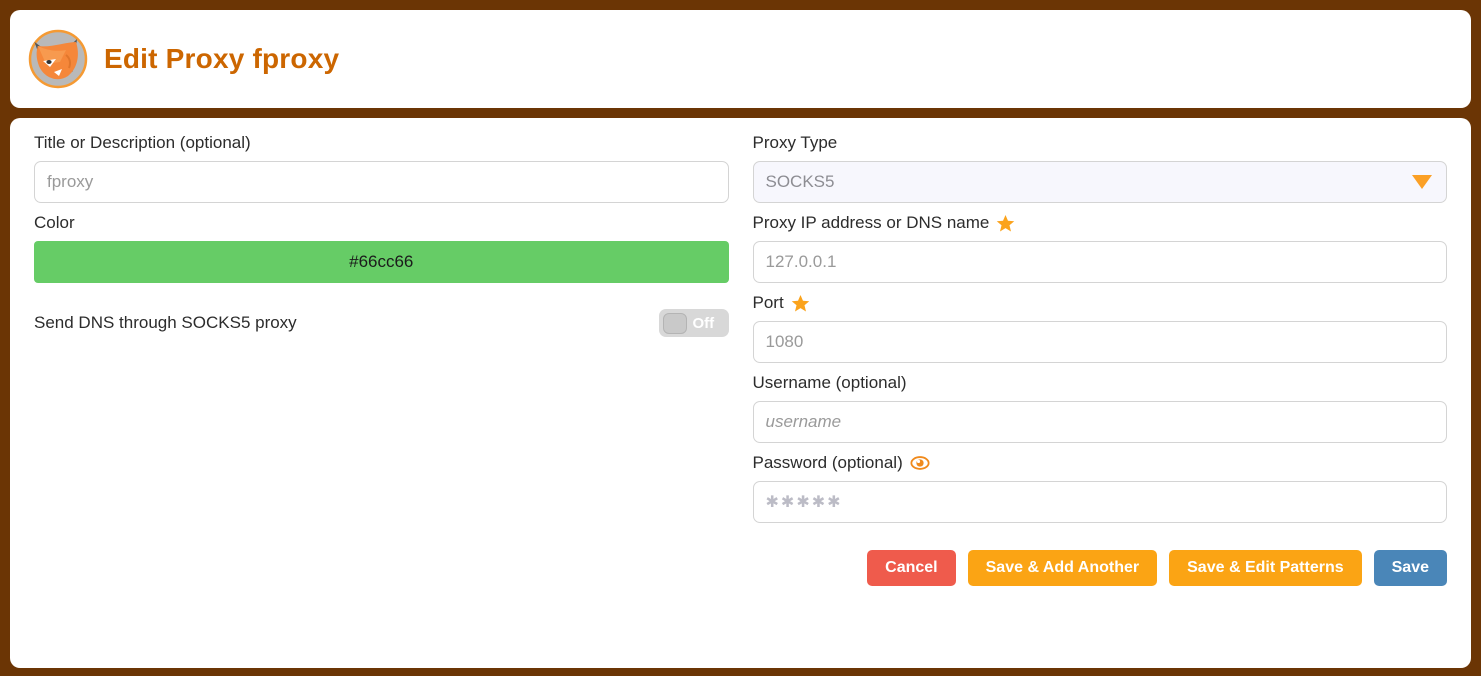  I want to click on toggle-state-label: Off, so click(703, 323).